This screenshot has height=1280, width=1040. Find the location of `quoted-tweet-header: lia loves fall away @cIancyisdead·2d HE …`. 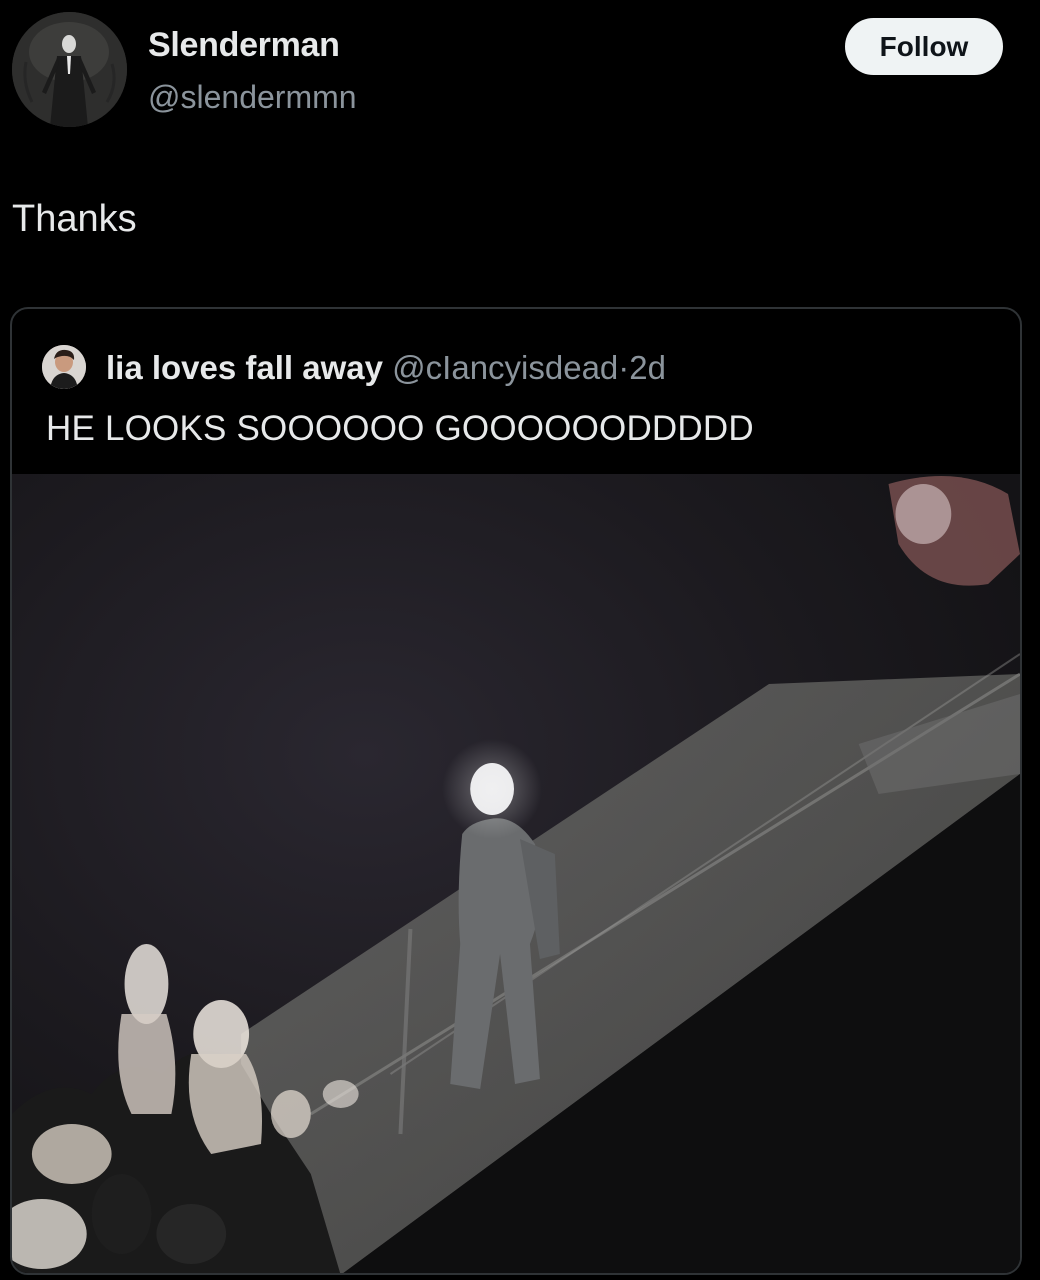

quoted-tweet-header: lia loves fall away @cIancyisdead·2d HE … is located at coordinates (516, 391).